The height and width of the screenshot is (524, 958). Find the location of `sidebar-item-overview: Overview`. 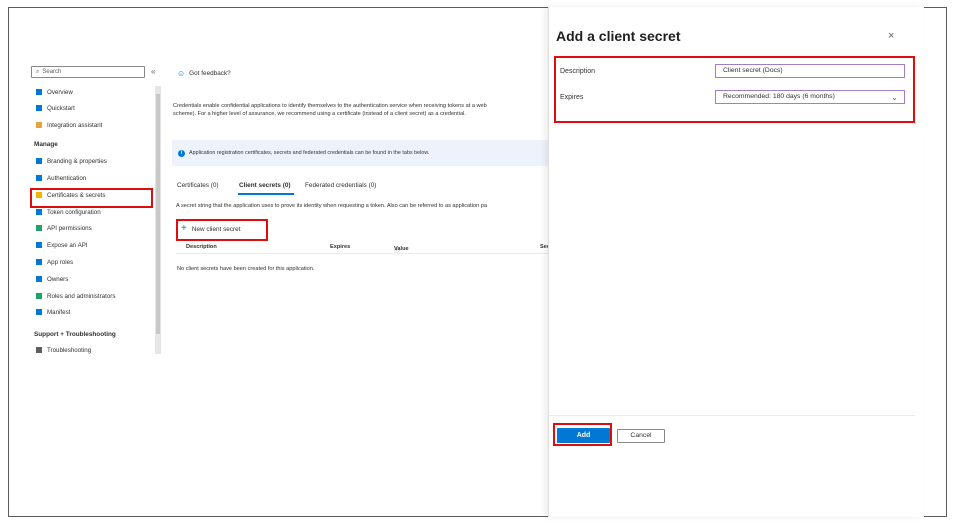

sidebar-item-overview: Overview is located at coordinates (54, 92).